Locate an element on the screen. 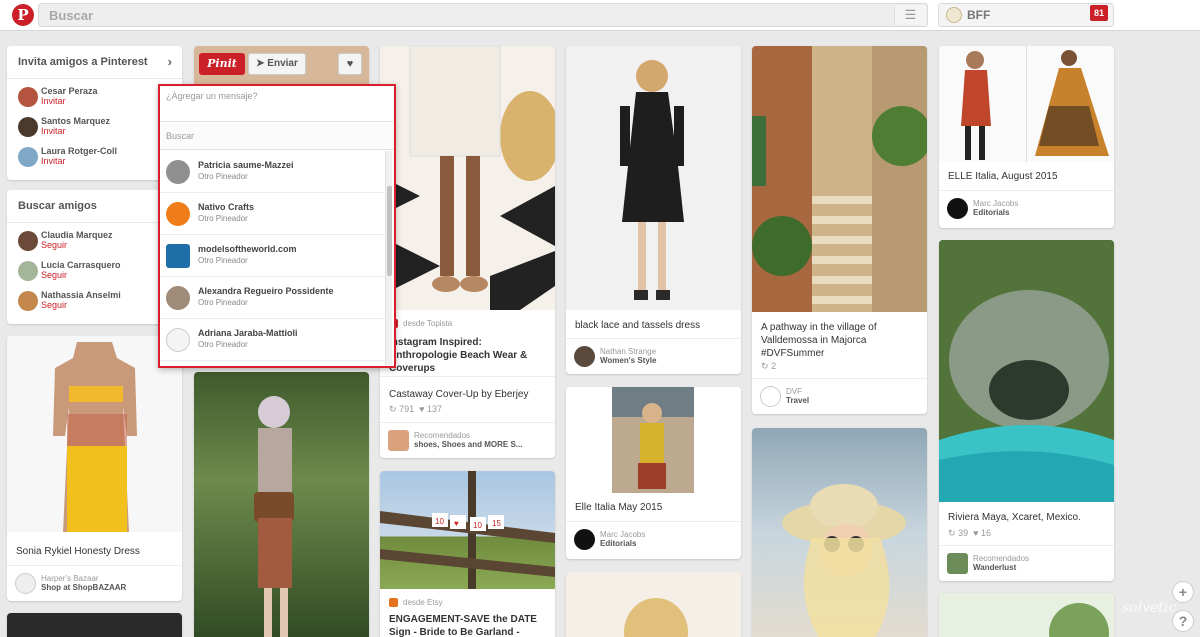  contact-item: Patricia saume-Mazzei Otro Pineador is located at coordinates (273, 172).